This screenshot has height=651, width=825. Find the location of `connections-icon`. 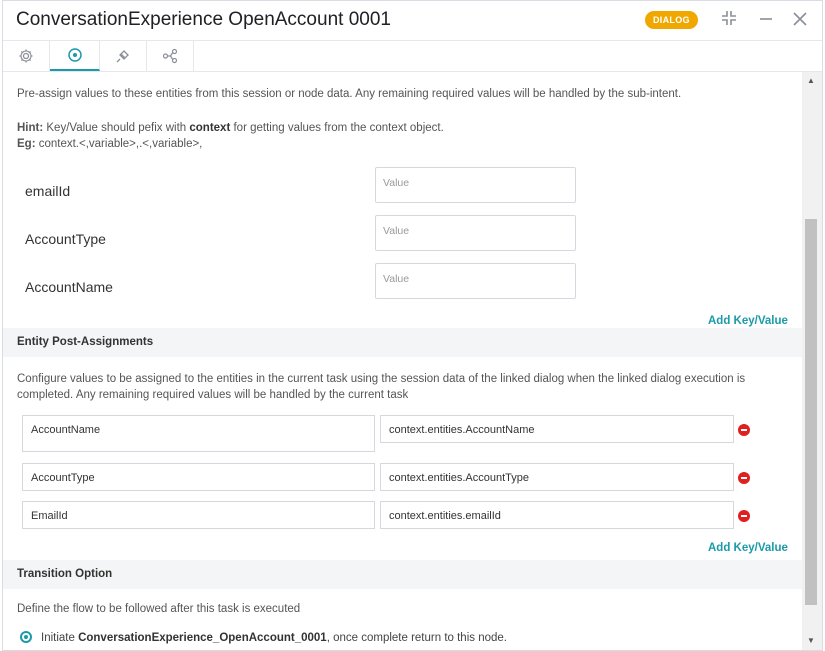

connections-icon is located at coordinates (170, 56).